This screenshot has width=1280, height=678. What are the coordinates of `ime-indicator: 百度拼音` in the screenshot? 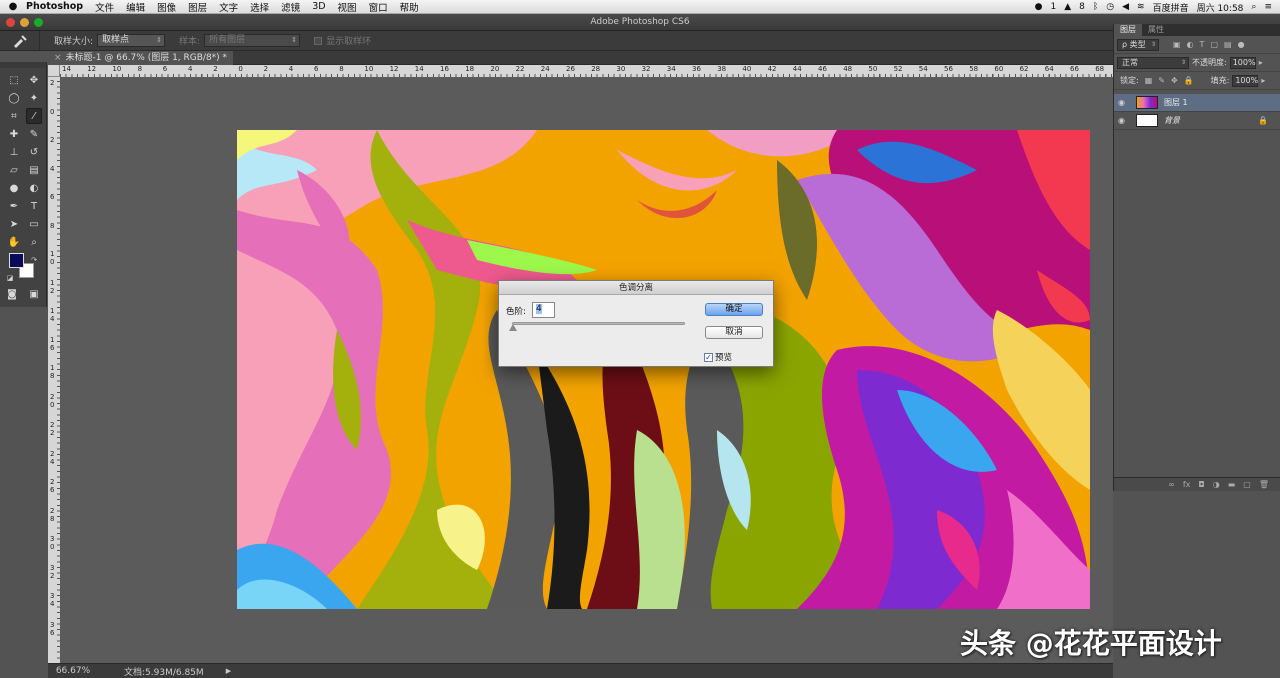 It's located at (1171, 7).